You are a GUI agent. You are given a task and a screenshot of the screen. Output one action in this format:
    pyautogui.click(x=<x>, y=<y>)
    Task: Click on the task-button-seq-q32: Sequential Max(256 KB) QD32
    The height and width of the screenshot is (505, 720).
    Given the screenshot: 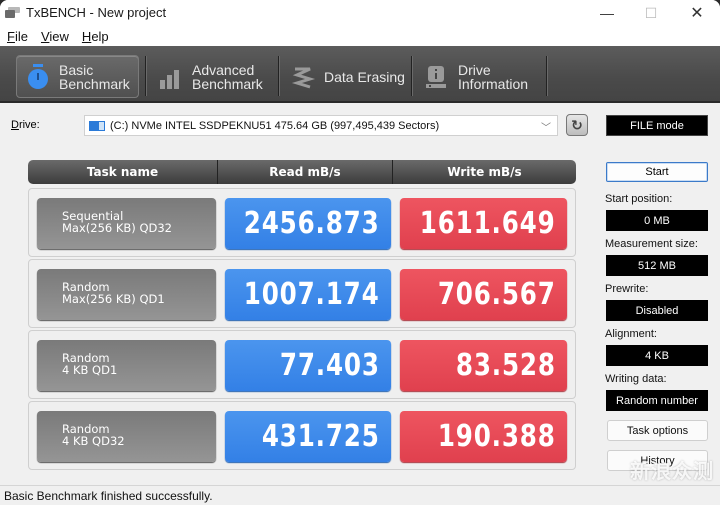 What is the action you would take?
    pyautogui.click(x=126, y=223)
    